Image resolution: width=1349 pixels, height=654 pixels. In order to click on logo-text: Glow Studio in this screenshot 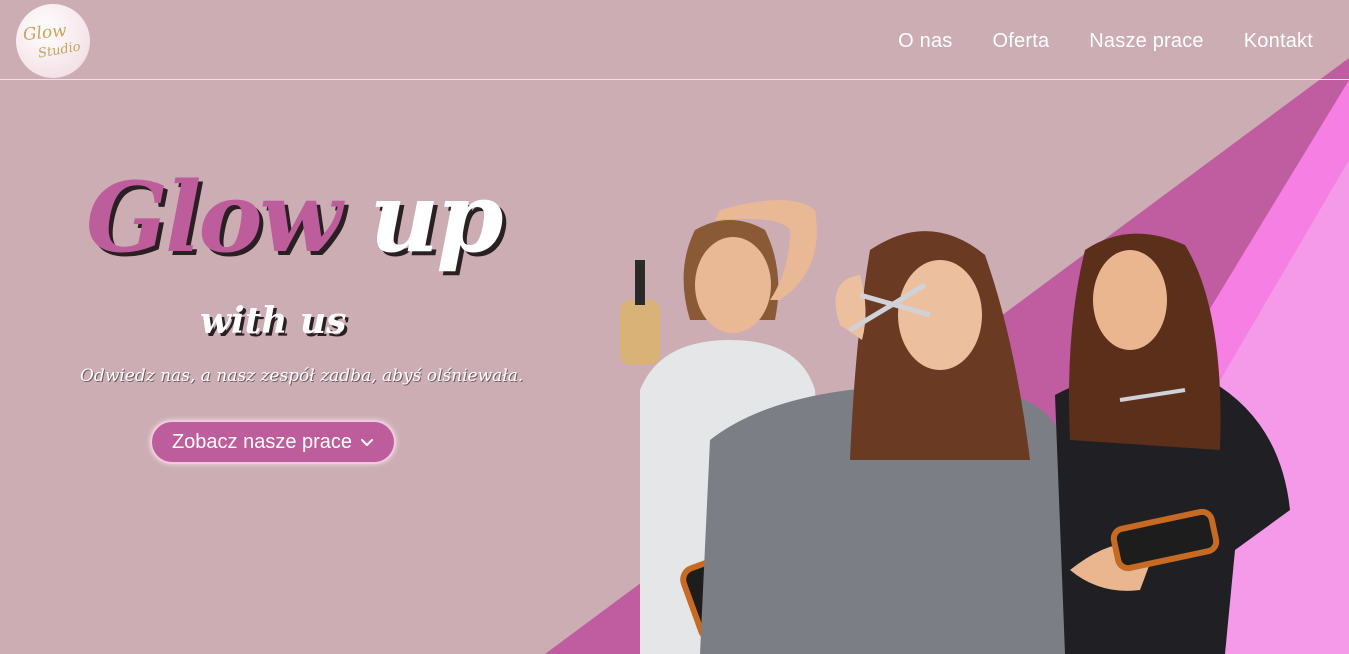, I will do `click(53, 41)`.